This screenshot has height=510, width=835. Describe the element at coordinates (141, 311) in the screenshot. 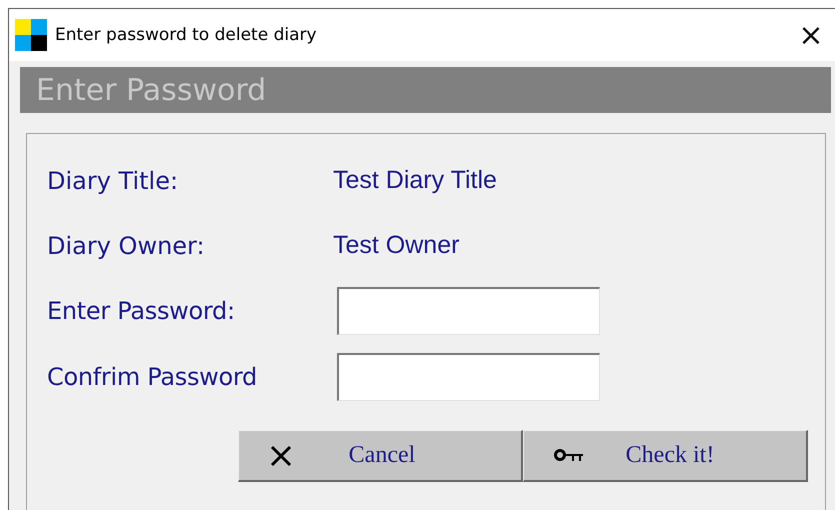

I see `field-label: Enter Password:` at that location.